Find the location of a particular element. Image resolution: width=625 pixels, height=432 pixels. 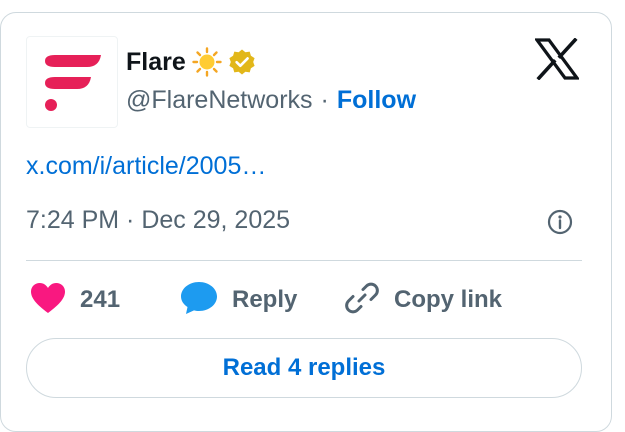

x-logo-icon is located at coordinates (557, 61).